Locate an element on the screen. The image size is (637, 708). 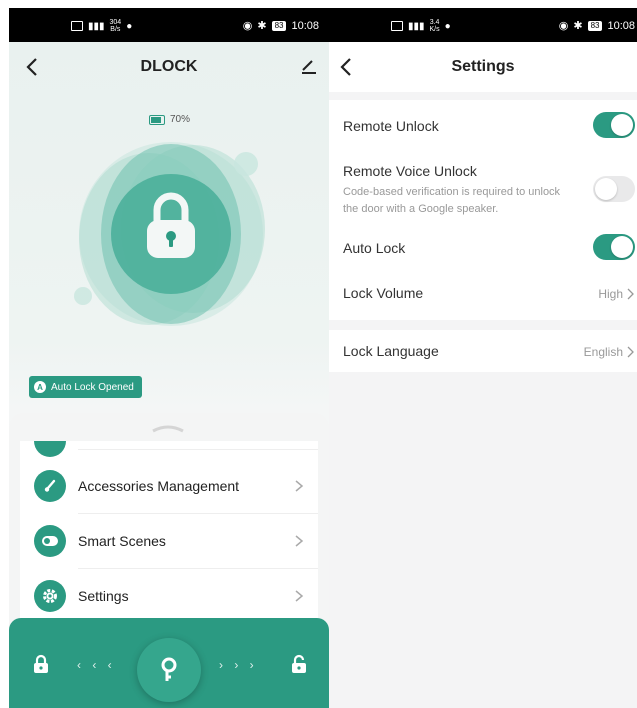
menu-item-label: Settings is located at coordinates (103, 596).